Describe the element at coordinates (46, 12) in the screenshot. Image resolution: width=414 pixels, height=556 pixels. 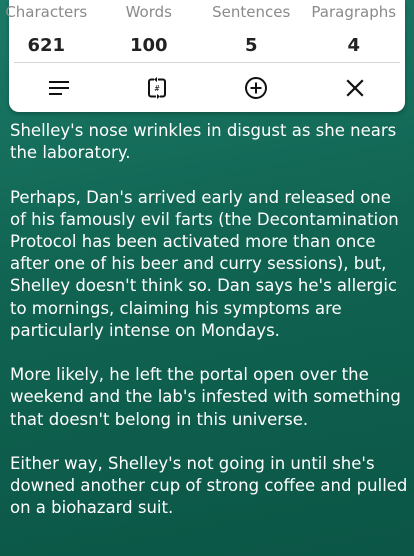
I see `stat-label-characters: Characters` at that location.